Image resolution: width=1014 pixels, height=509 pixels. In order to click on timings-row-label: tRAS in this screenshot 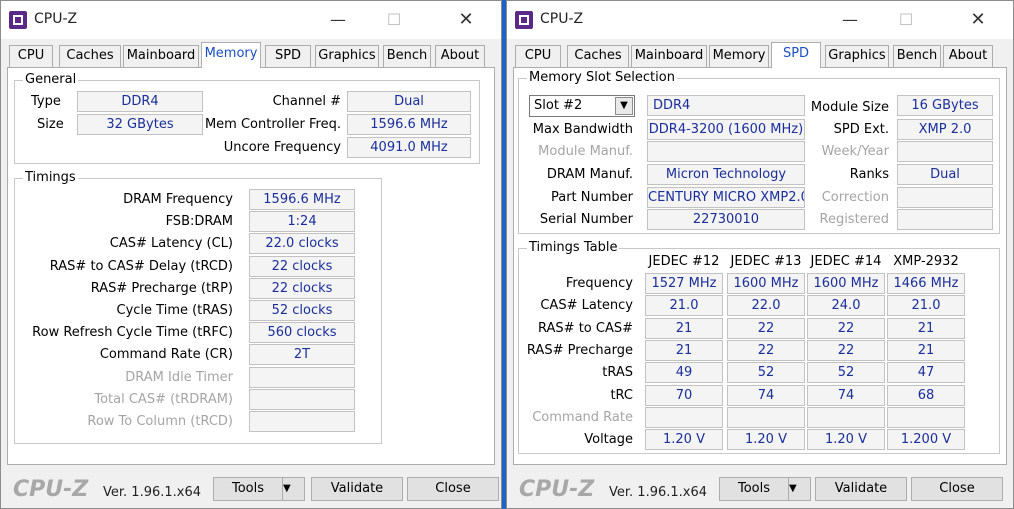, I will do `click(617, 373)`.